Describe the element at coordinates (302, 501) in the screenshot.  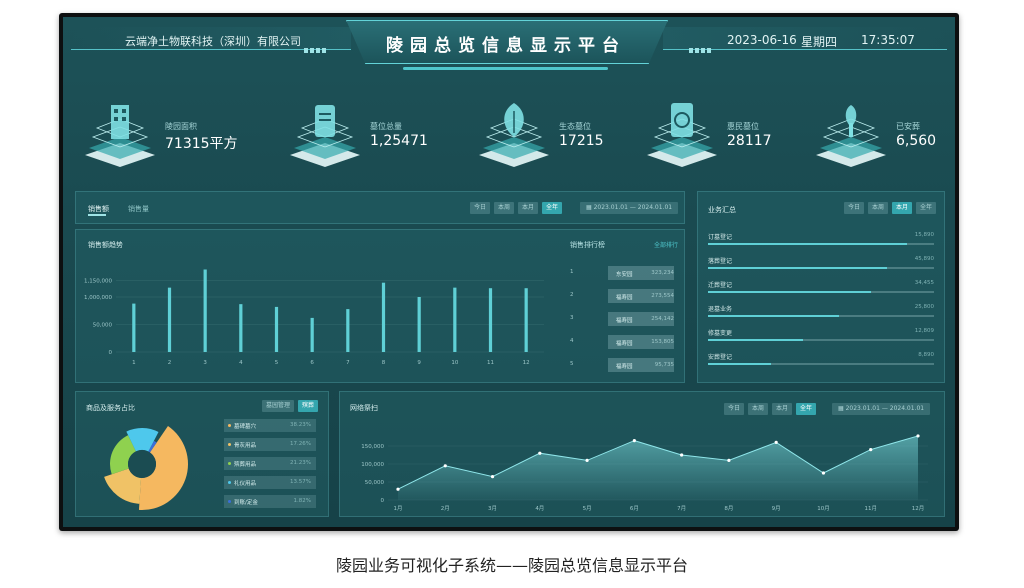
I see `legend-value: 1.82%` at that location.